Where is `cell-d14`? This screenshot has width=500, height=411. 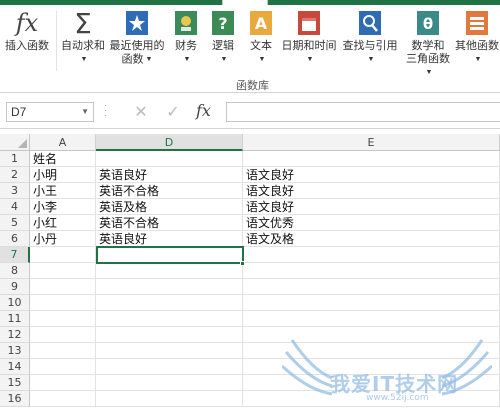
cell-d14 is located at coordinates (169, 367).